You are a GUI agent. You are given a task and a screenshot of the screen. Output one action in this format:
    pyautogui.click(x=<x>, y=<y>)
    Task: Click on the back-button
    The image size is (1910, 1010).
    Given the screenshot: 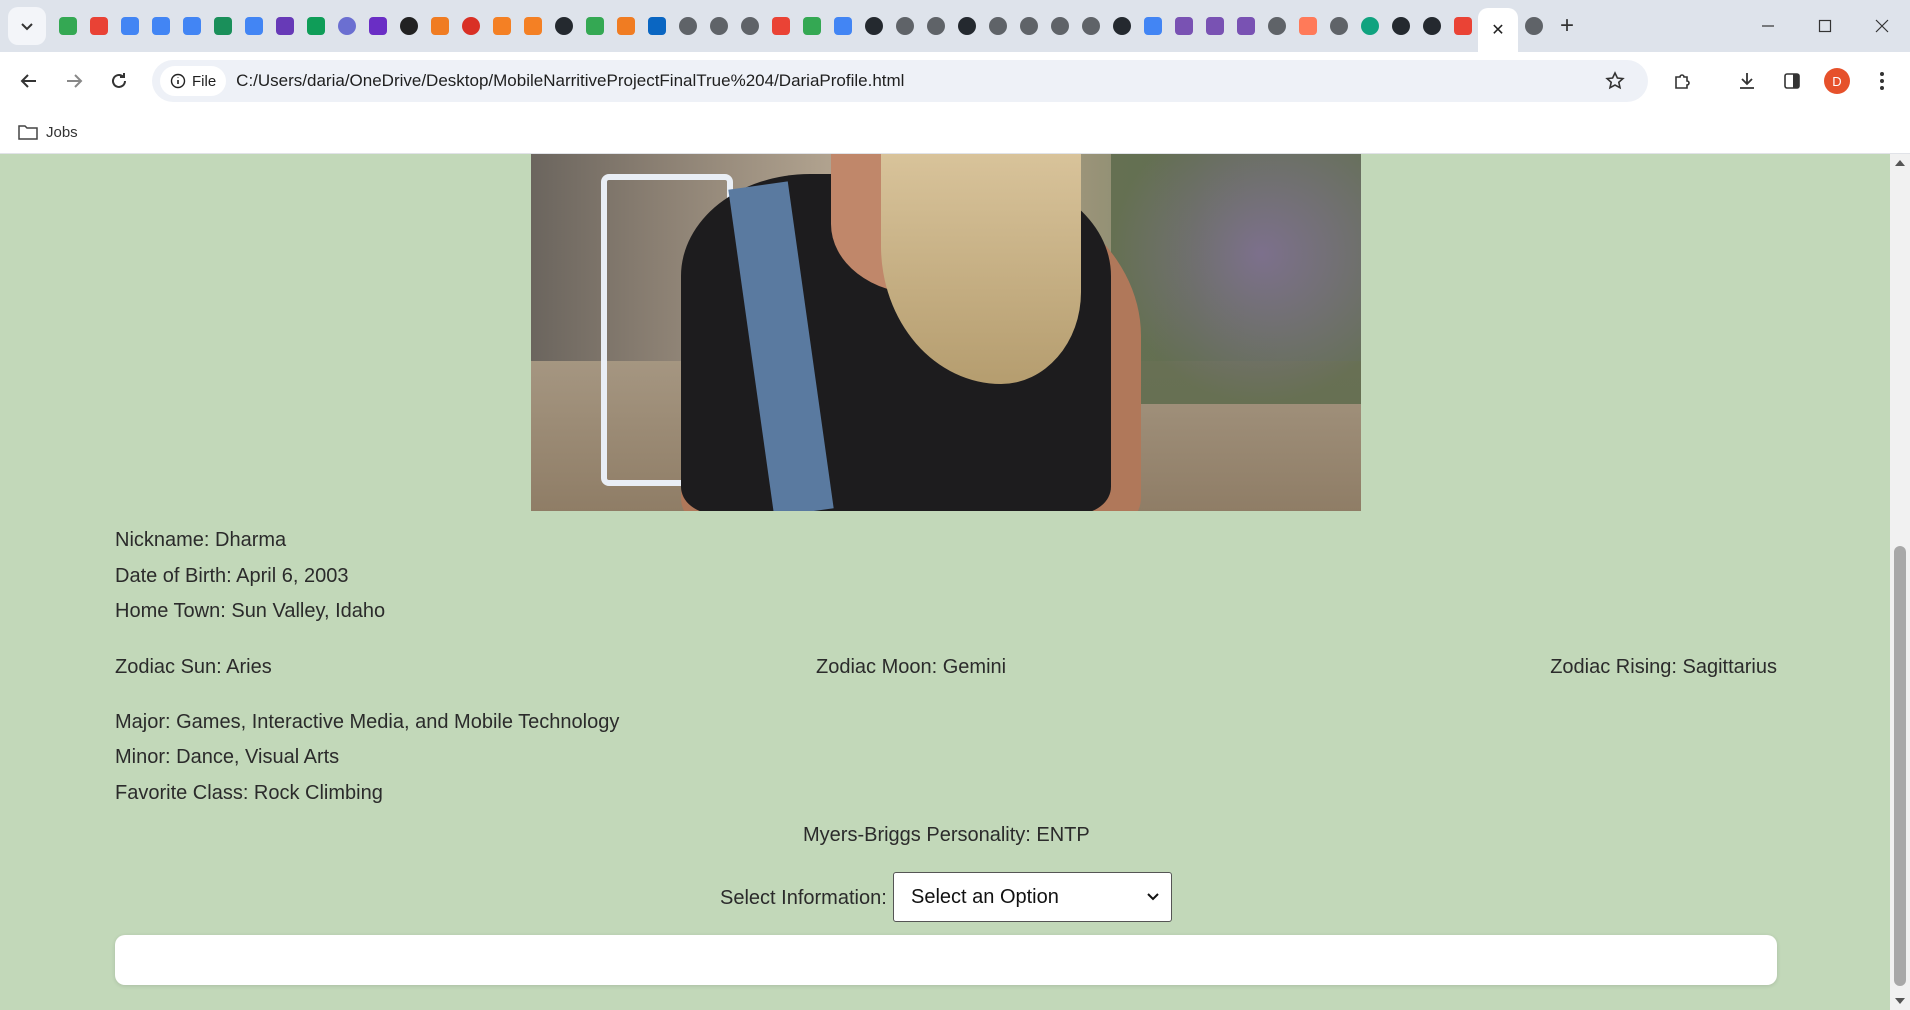 What is the action you would take?
    pyautogui.click(x=29, y=81)
    